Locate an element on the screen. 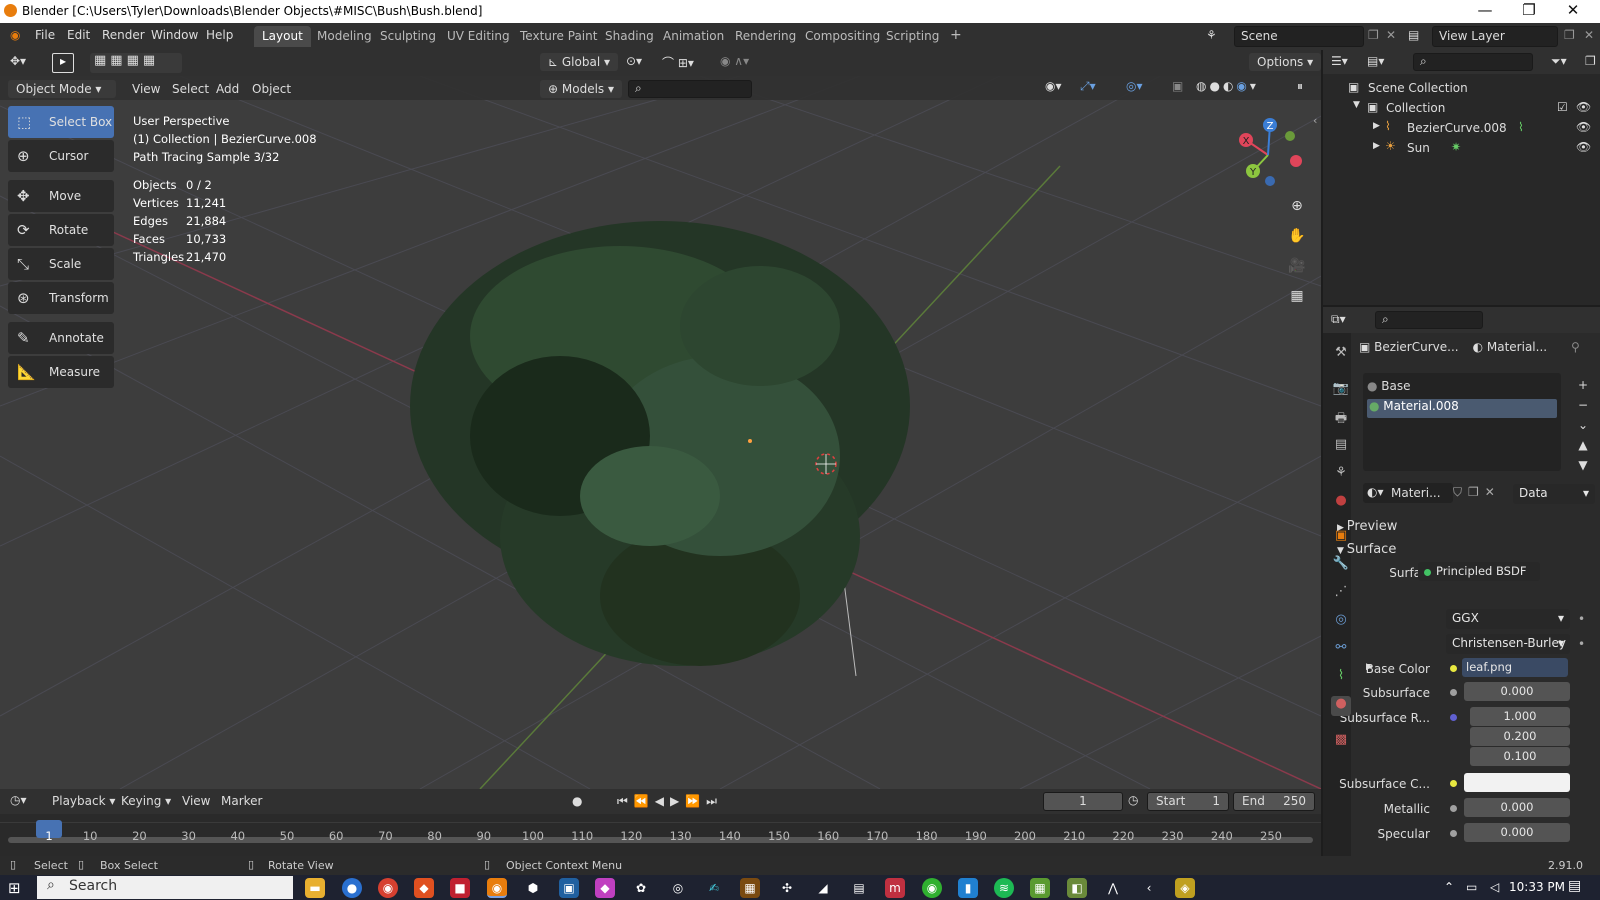 The height and width of the screenshot is (900, 1600). pin-icon: ⚲ is located at coordinates (1575, 347).